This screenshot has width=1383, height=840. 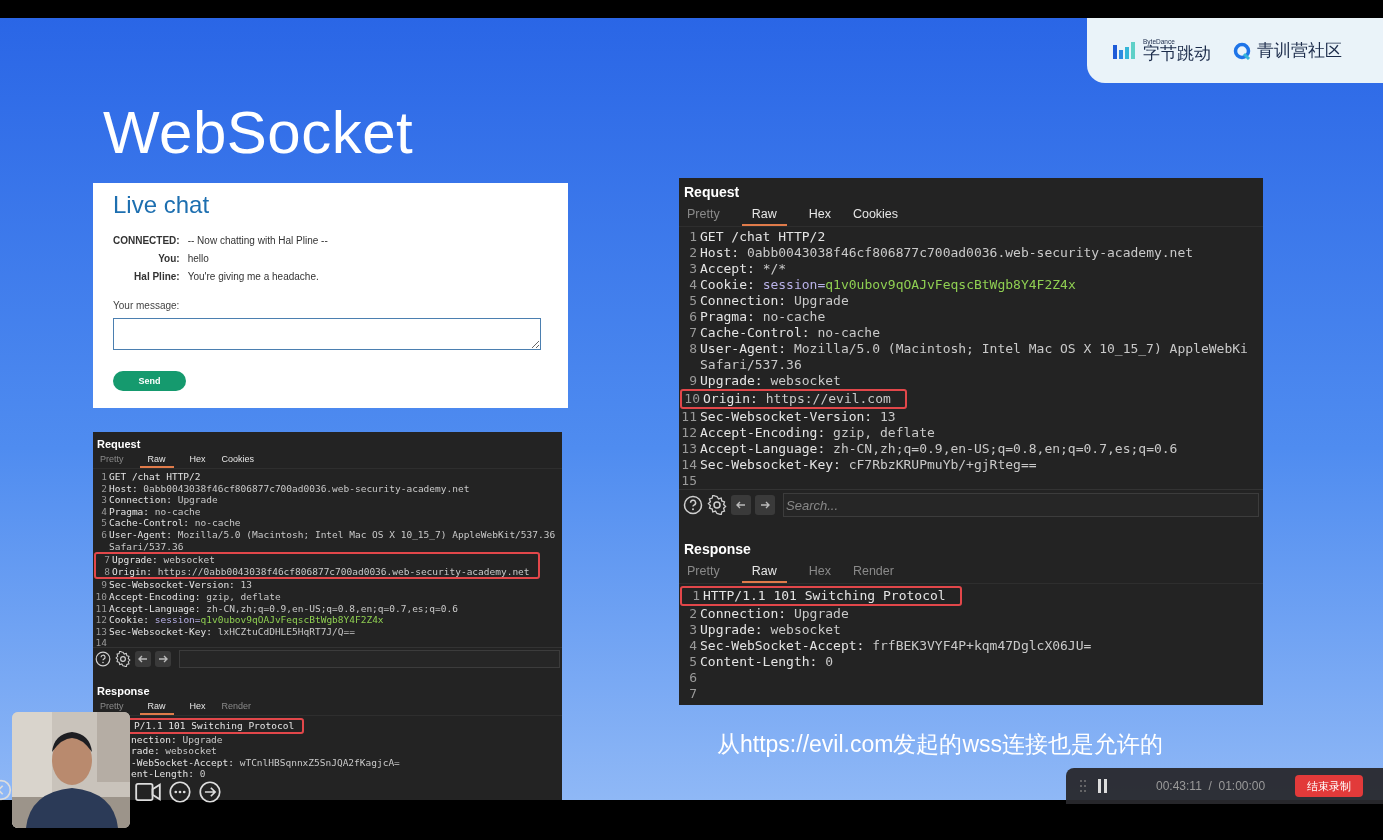 What do you see at coordinates (155, 511) in the screenshot?
I see `code-text: Pragma: no-cache` at bounding box center [155, 511].